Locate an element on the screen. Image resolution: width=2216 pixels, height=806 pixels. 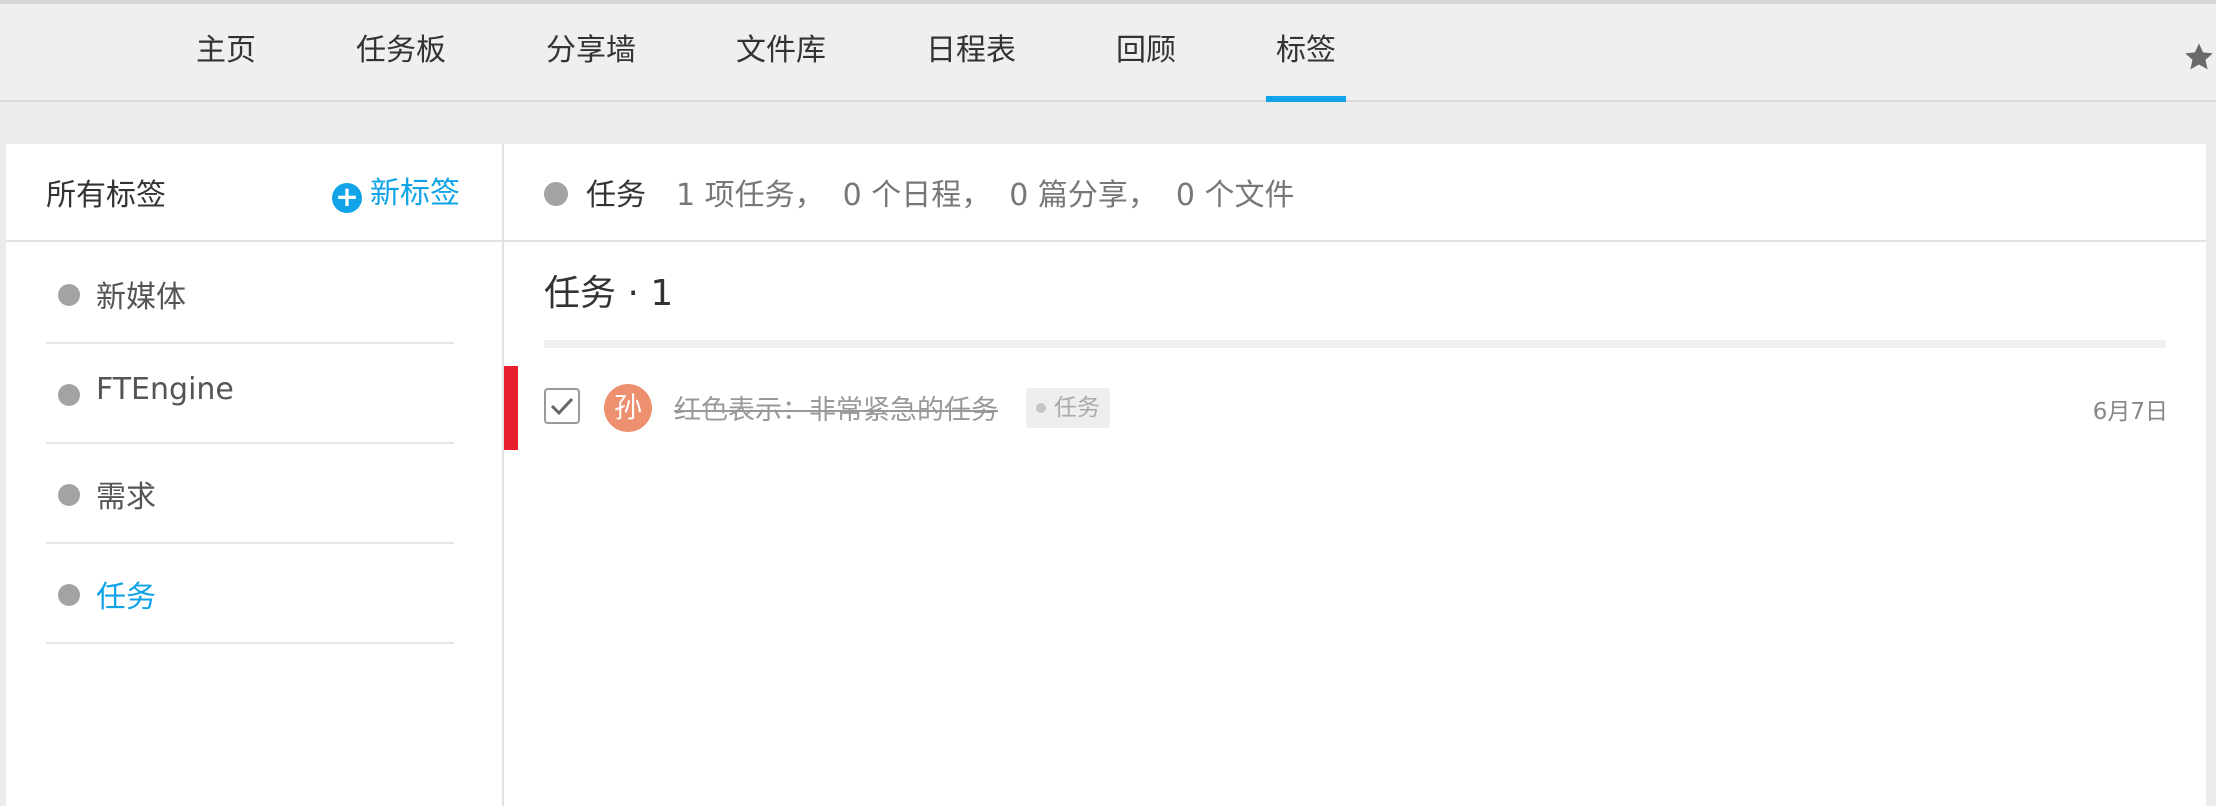
new-tag-button: + 新标签 is located at coordinates (396, 190).